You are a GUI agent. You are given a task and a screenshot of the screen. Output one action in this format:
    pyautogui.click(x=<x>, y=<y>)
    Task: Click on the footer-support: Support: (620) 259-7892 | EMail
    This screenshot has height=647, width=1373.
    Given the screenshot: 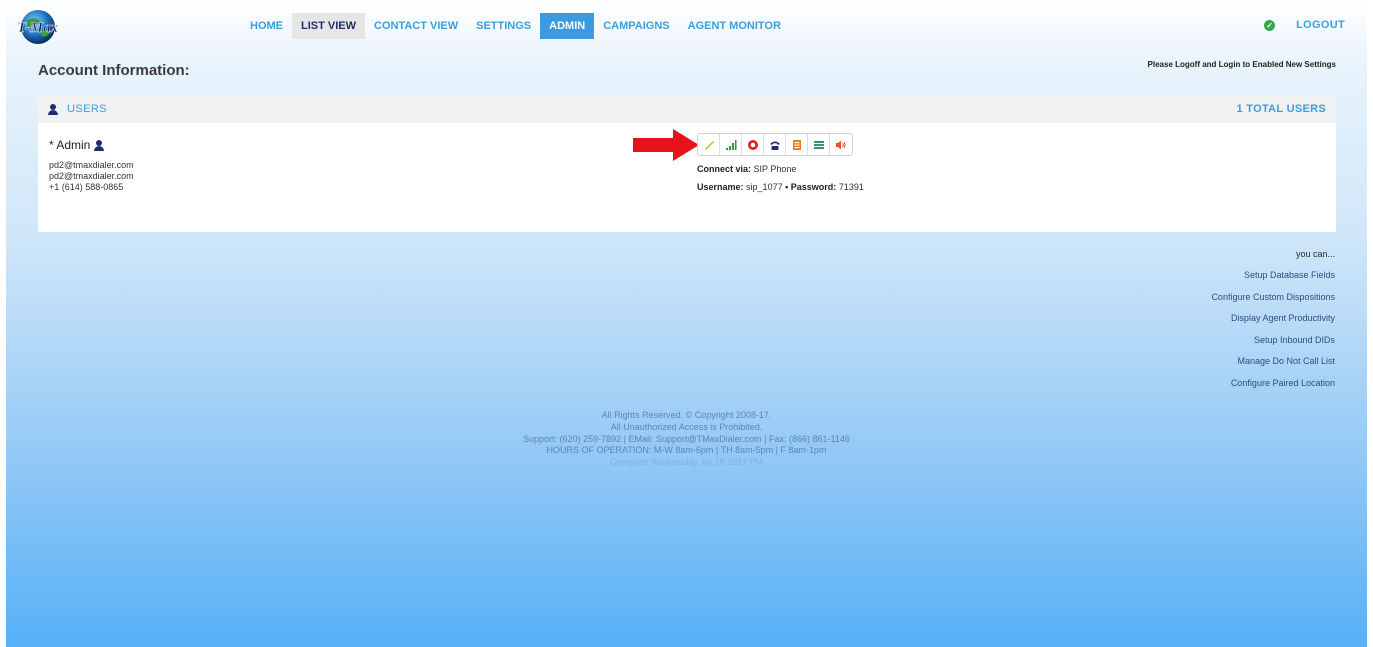 What is the action you would take?
    pyautogui.click(x=686, y=438)
    